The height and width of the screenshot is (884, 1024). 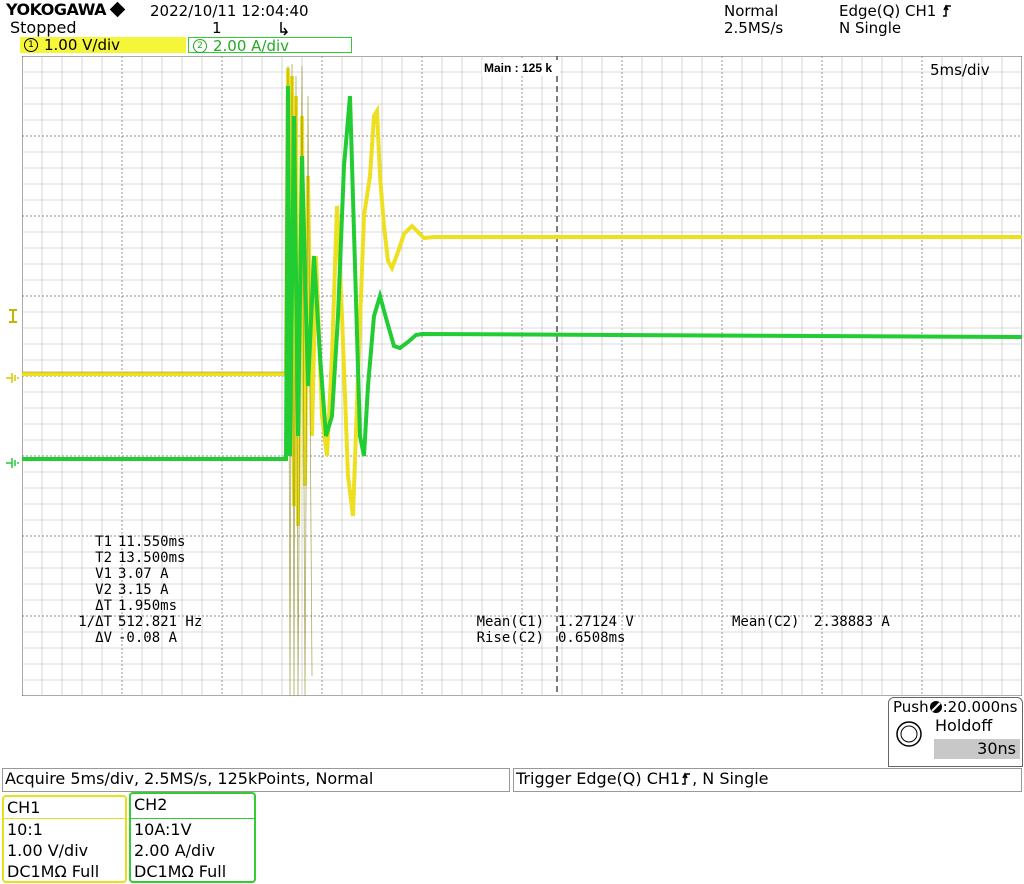 I want to click on cursor-label: V2, so click(x=103, y=590).